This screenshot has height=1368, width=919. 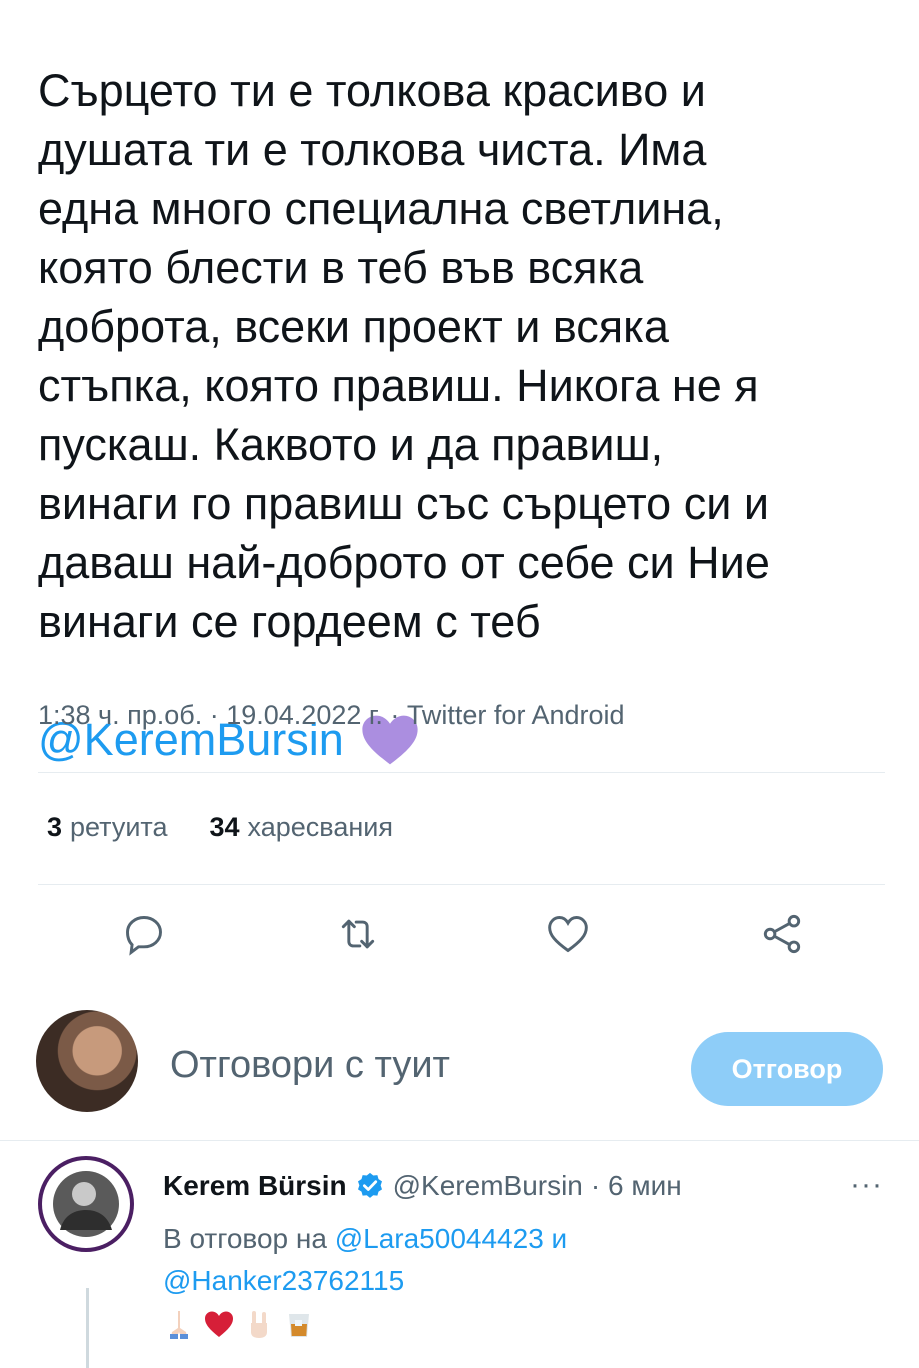 I want to click on more-options-icon: ···, so click(x=866, y=1185).